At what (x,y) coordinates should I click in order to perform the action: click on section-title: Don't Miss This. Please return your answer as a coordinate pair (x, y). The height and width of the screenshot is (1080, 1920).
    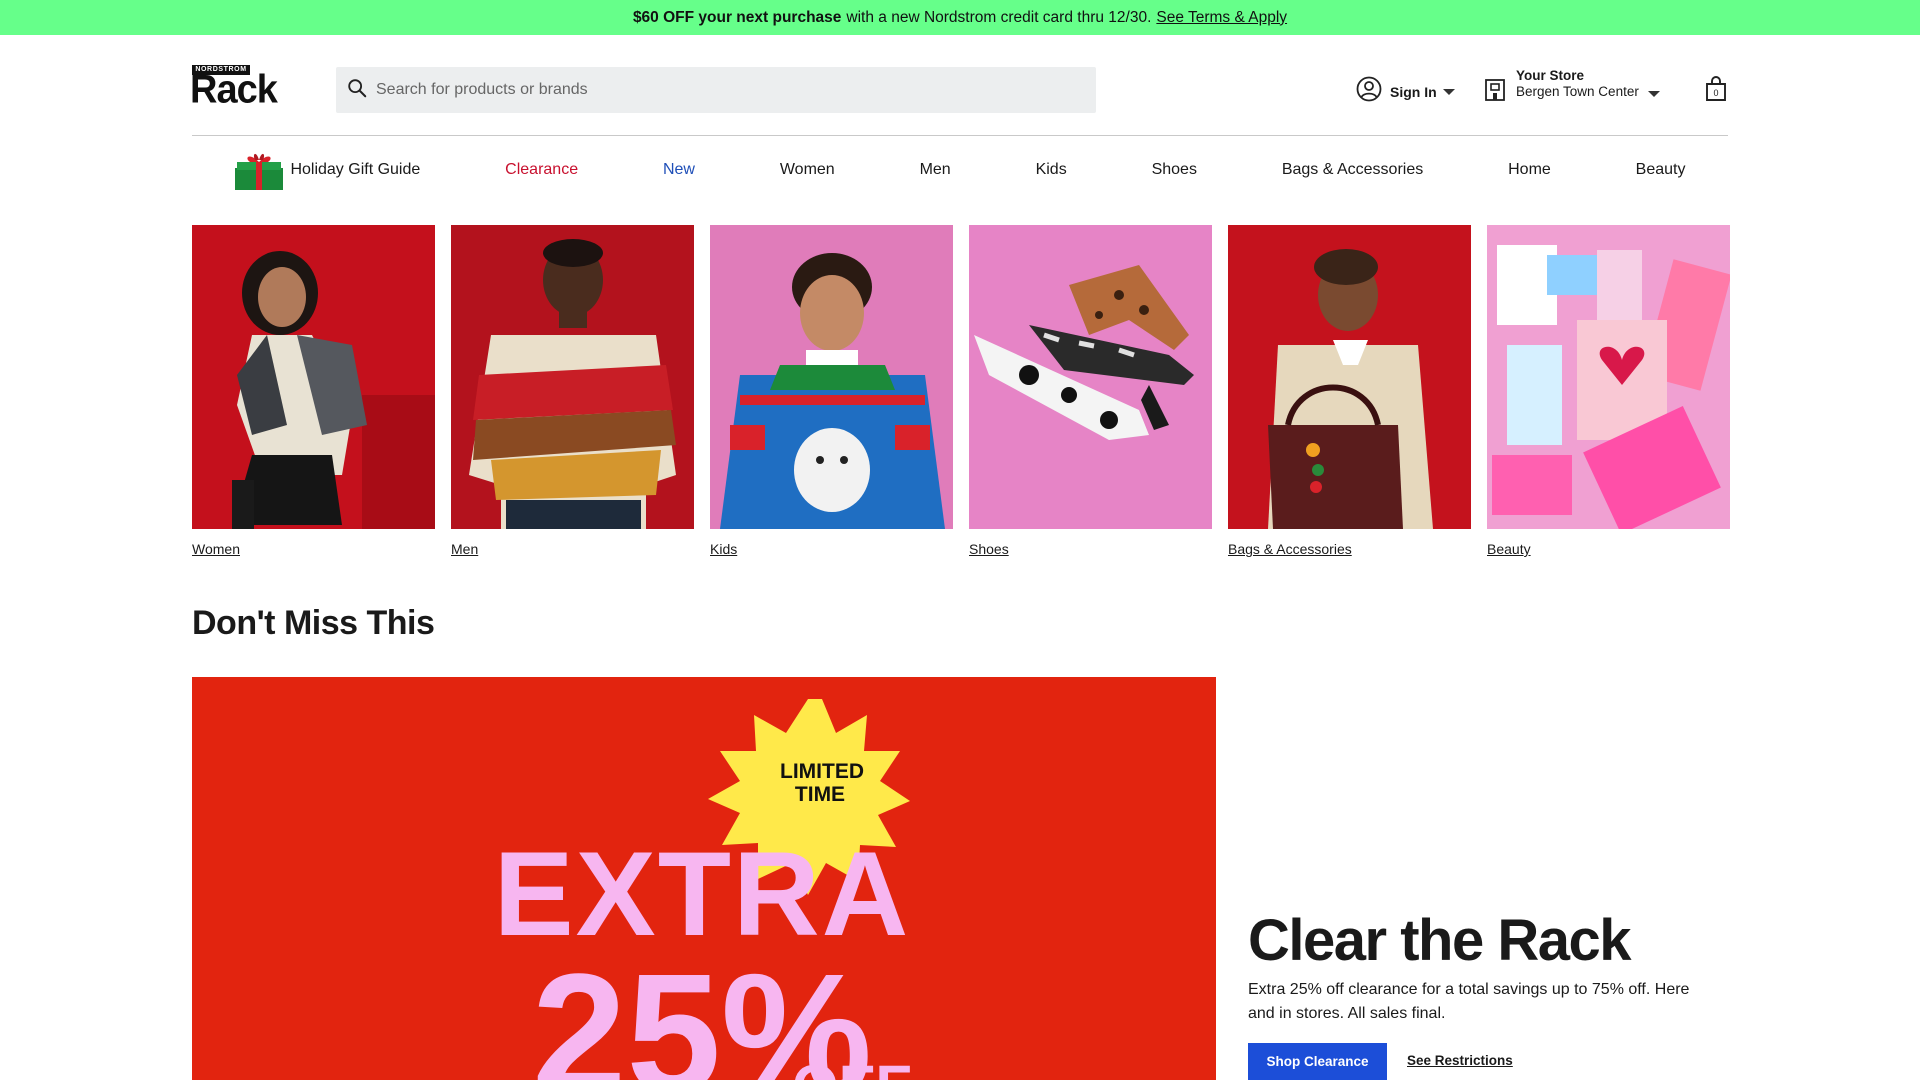
    Looking at the image, I should click on (313, 623).